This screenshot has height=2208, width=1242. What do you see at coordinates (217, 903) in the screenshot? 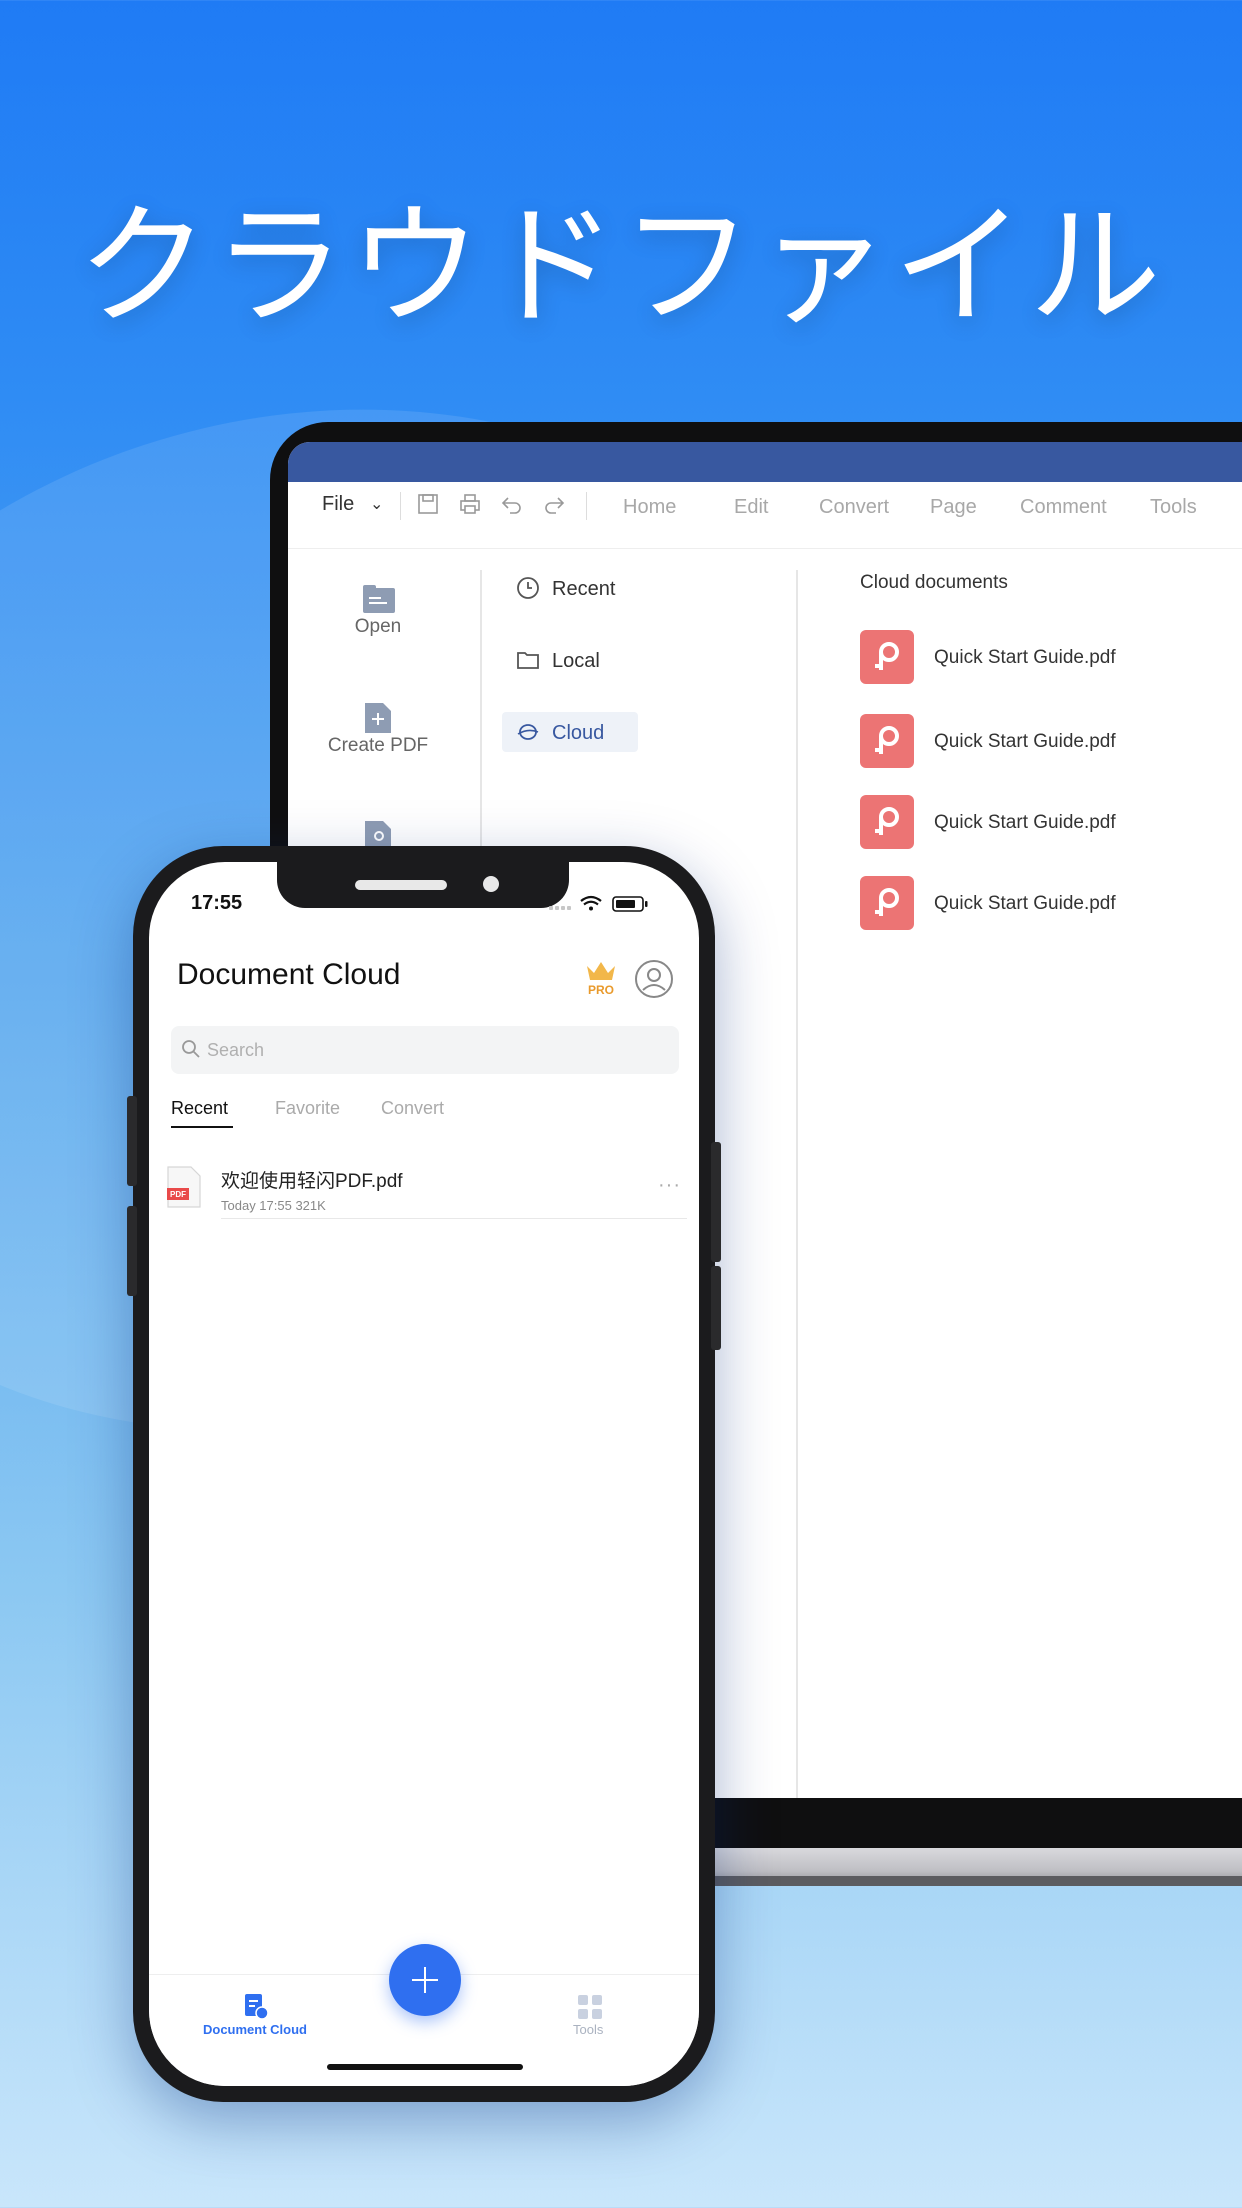
I see `status-time: 17:55` at bounding box center [217, 903].